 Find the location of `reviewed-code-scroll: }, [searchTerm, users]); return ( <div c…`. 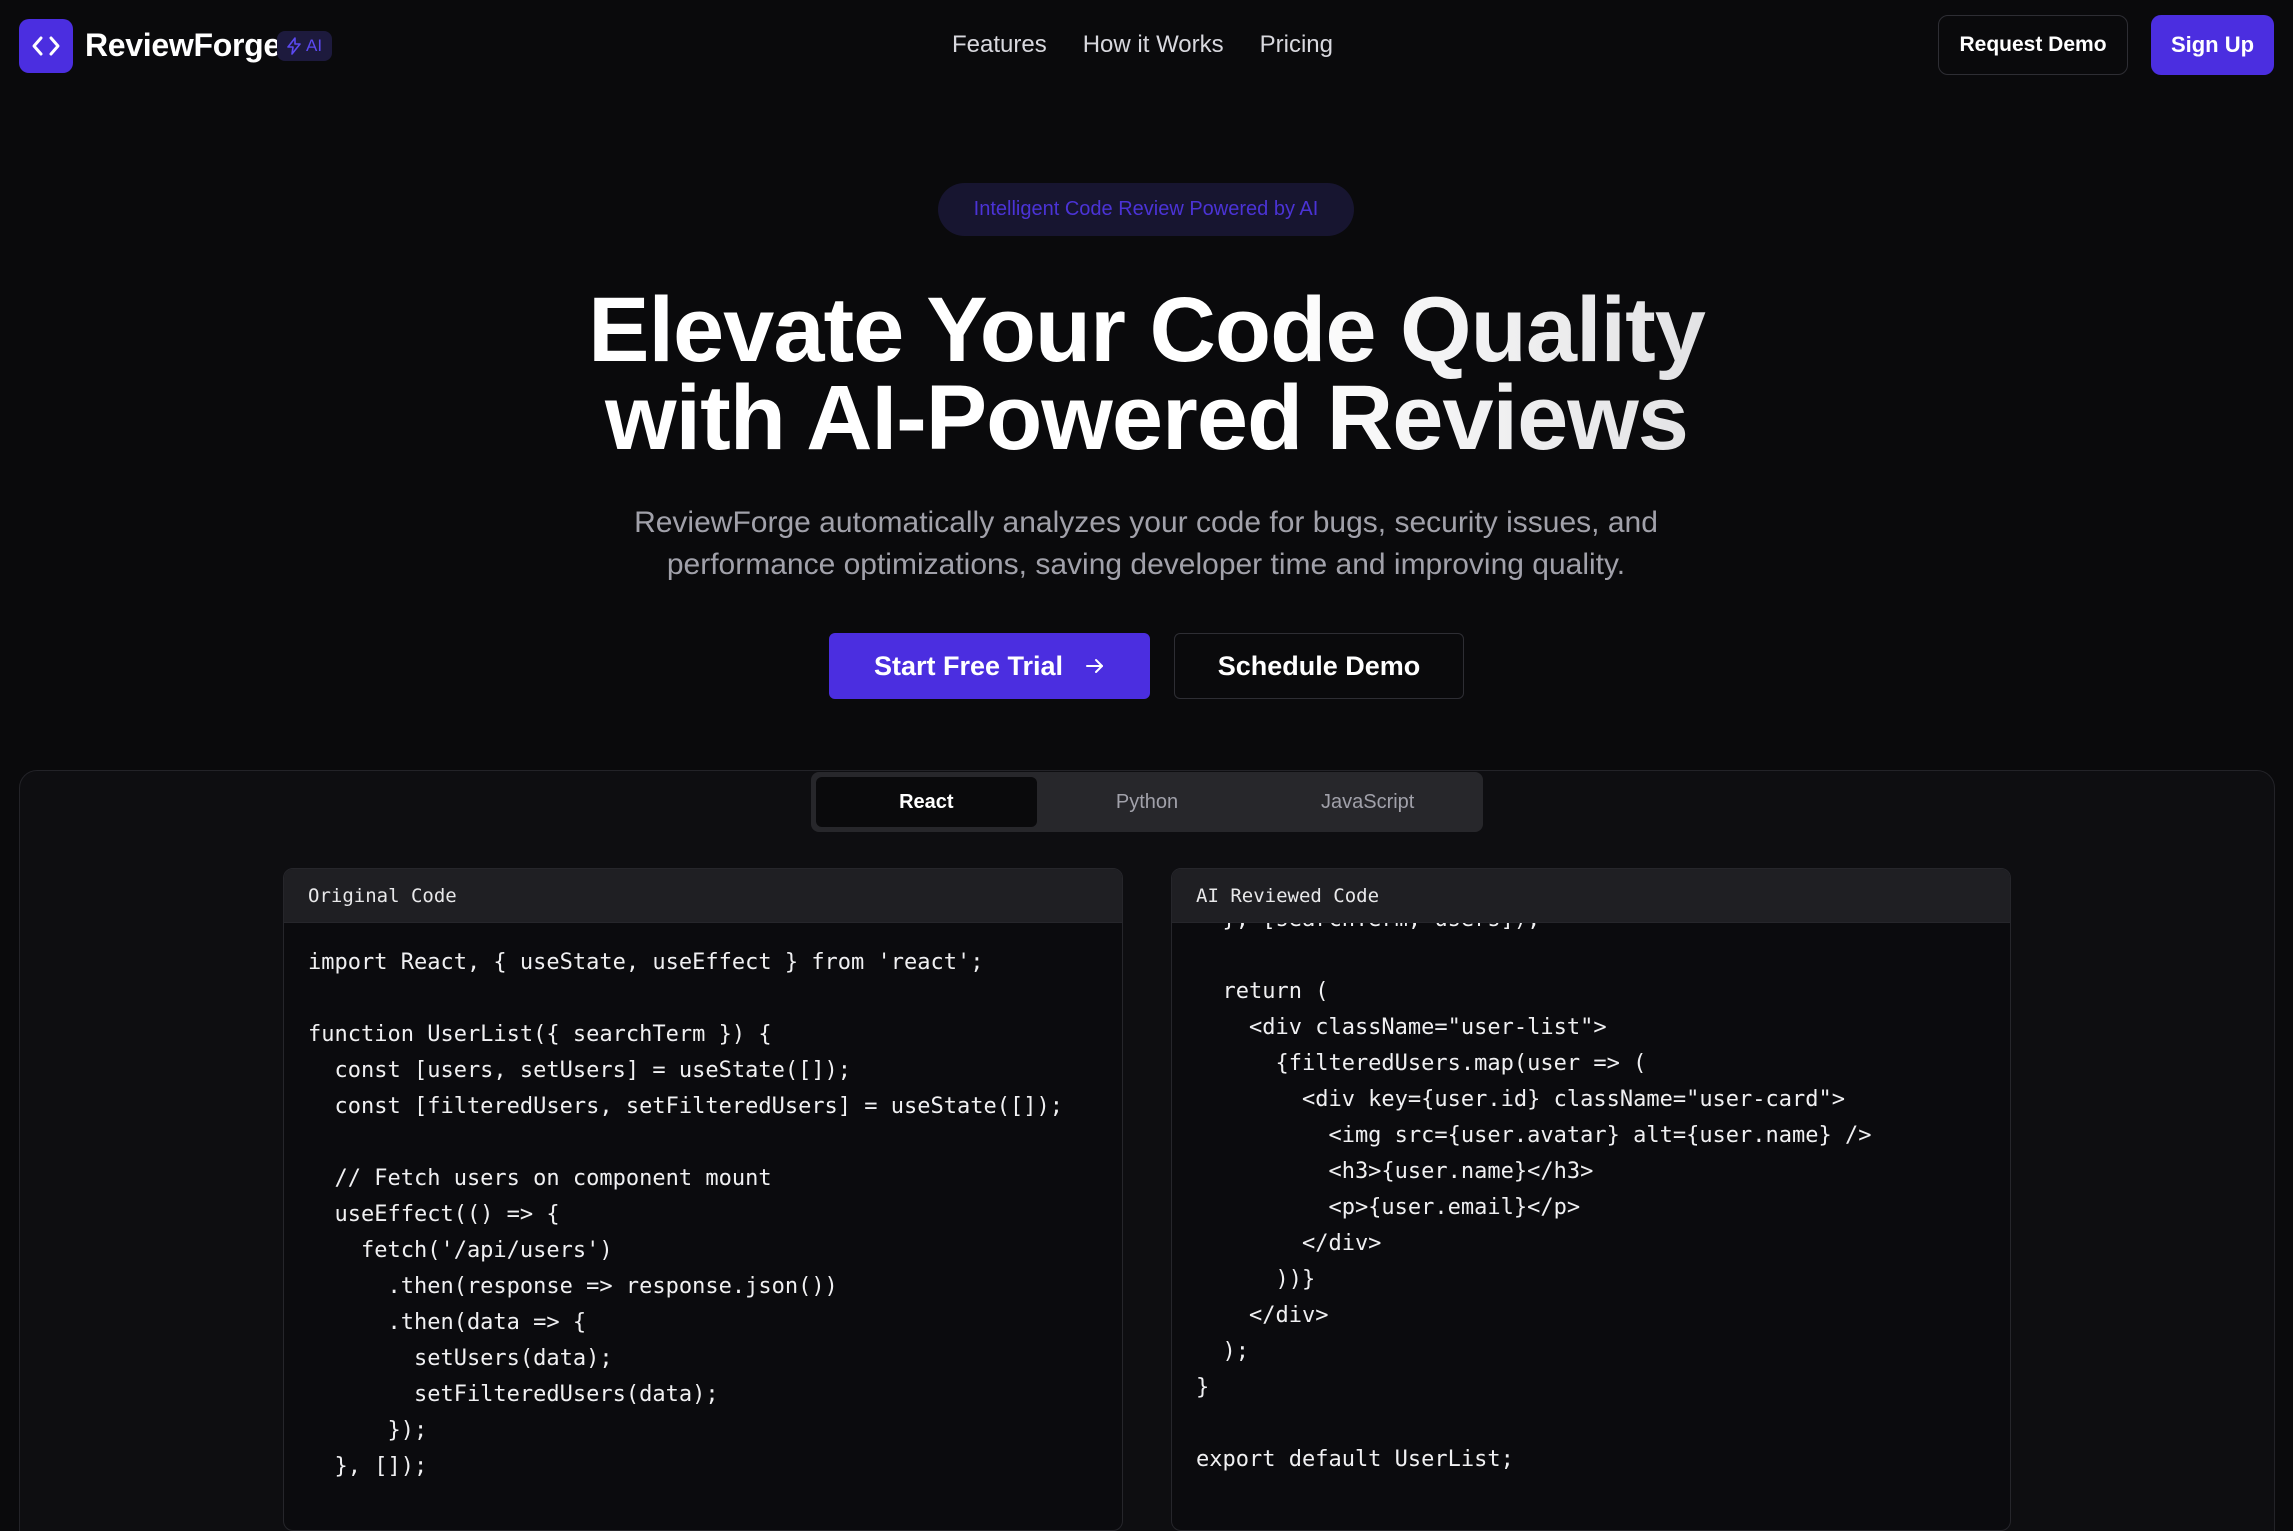

reviewed-code-scroll: }, [searchTerm, users]); return ( <div c… is located at coordinates (1591, 1226).